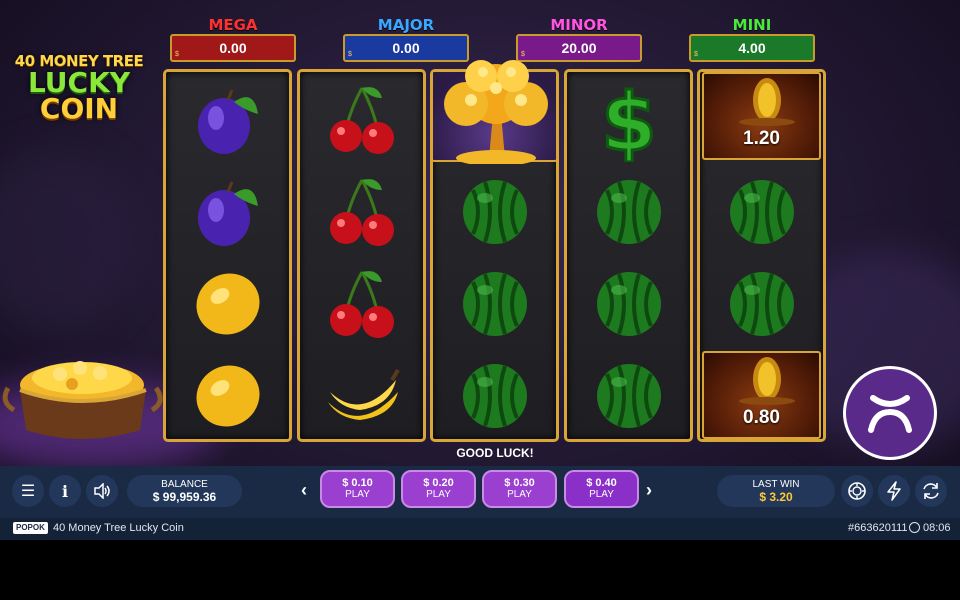 This screenshot has height=600, width=960. I want to click on reel-4: $, so click(628, 255).